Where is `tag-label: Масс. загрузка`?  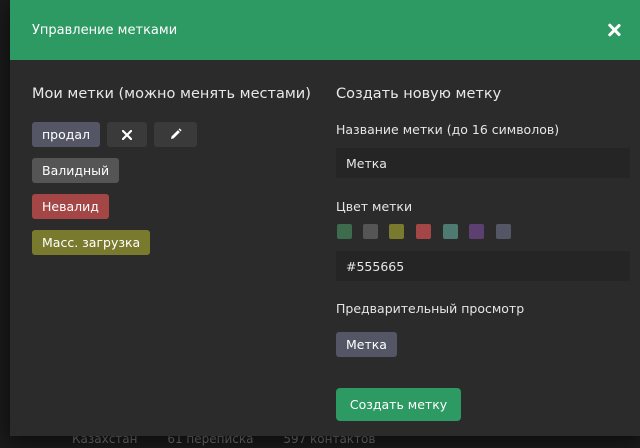
tag-label: Масс. загрузка is located at coordinates (91, 242).